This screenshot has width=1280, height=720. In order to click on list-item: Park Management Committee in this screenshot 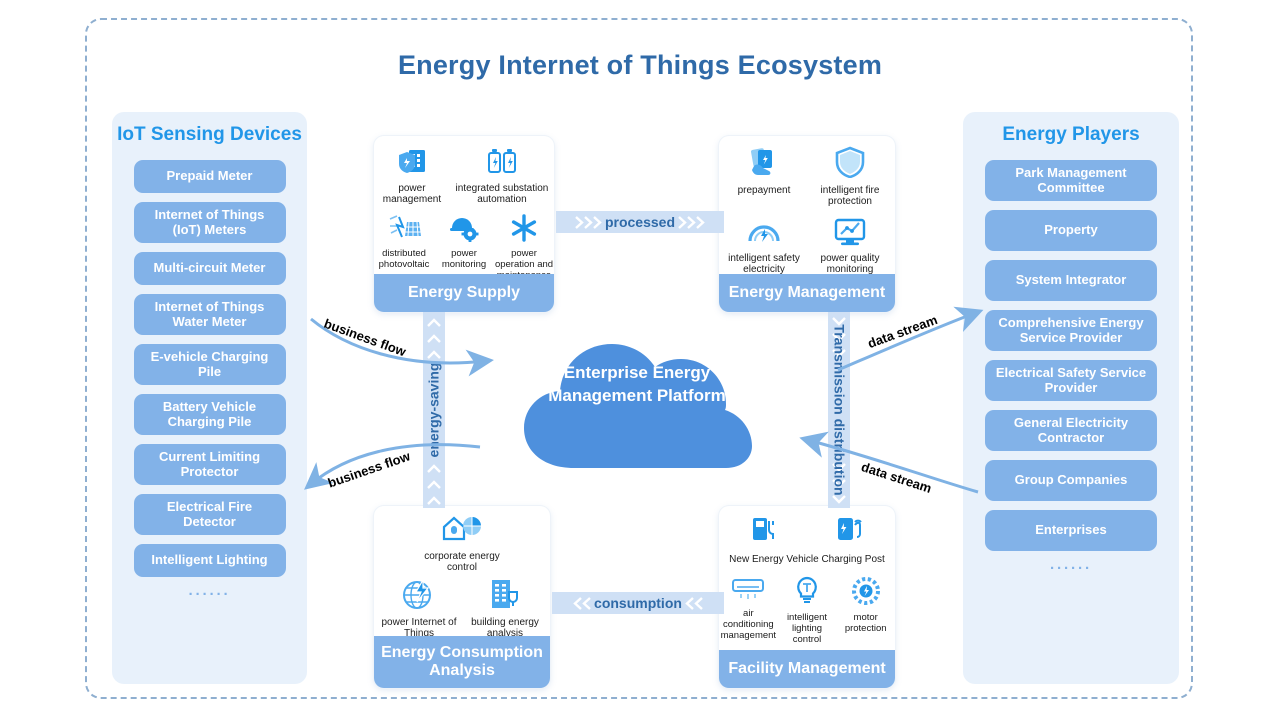, I will do `click(1071, 180)`.